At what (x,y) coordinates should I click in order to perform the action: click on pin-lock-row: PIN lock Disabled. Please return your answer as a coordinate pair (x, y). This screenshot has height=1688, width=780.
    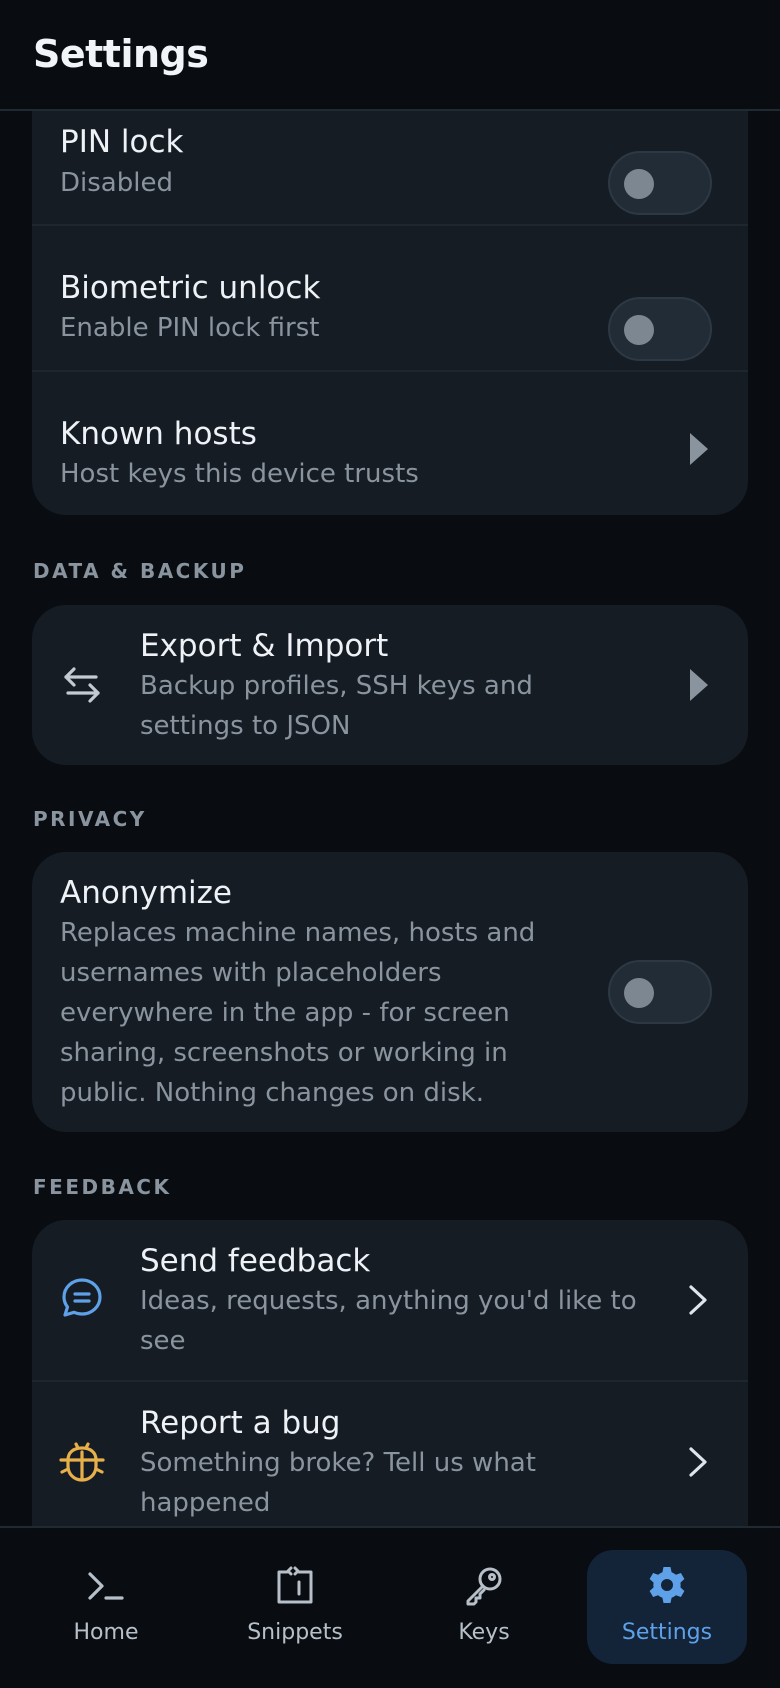
    Looking at the image, I should click on (390, 163).